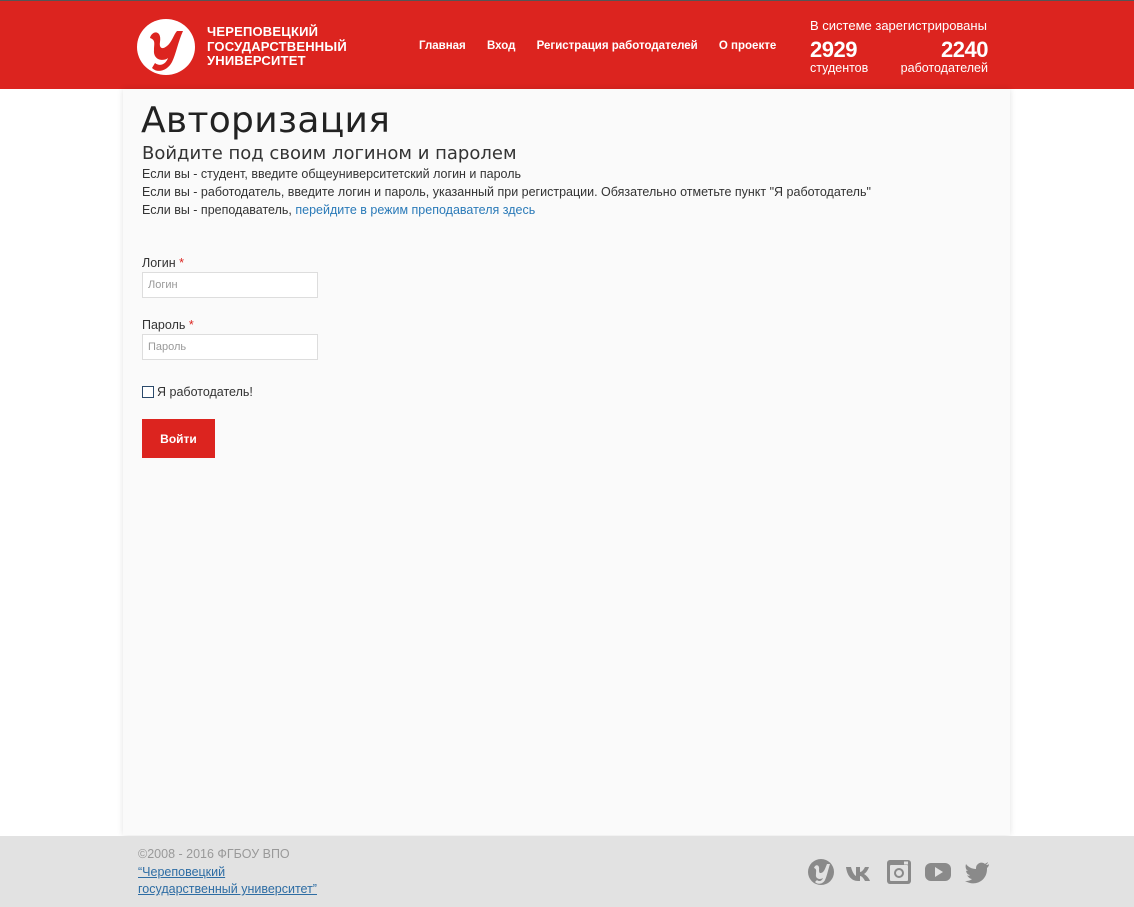 This screenshot has width=1134, height=907. I want to click on university-link-line-2: государственный университет”, so click(227, 889).